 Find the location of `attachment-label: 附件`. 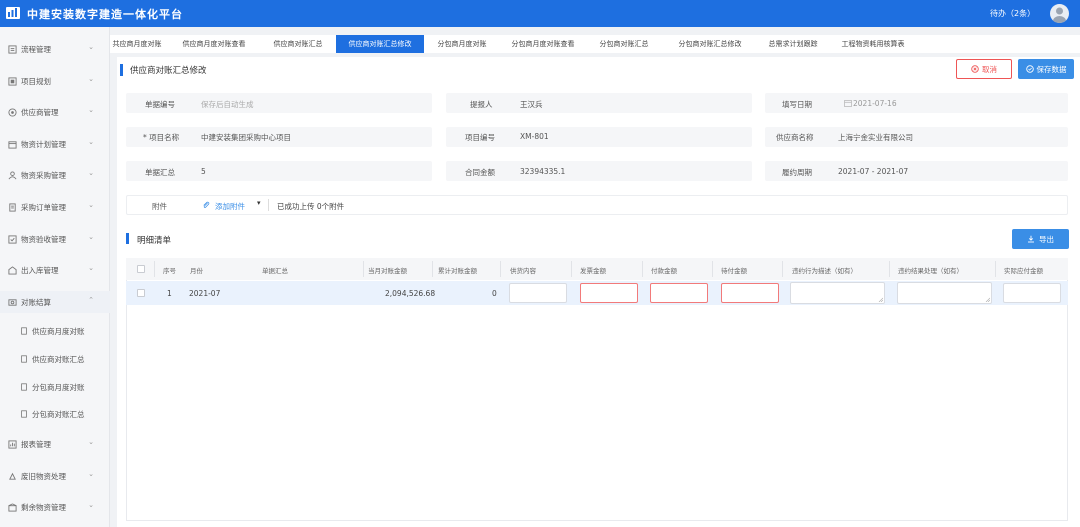

attachment-label: 附件 is located at coordinates (159, 206).